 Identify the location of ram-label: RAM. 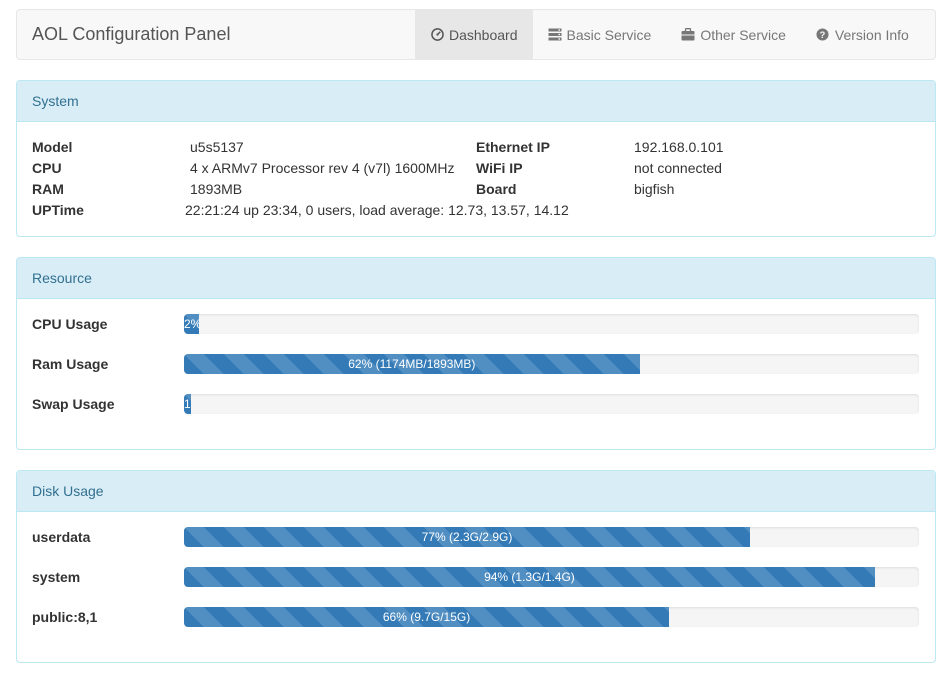
(48, 189).